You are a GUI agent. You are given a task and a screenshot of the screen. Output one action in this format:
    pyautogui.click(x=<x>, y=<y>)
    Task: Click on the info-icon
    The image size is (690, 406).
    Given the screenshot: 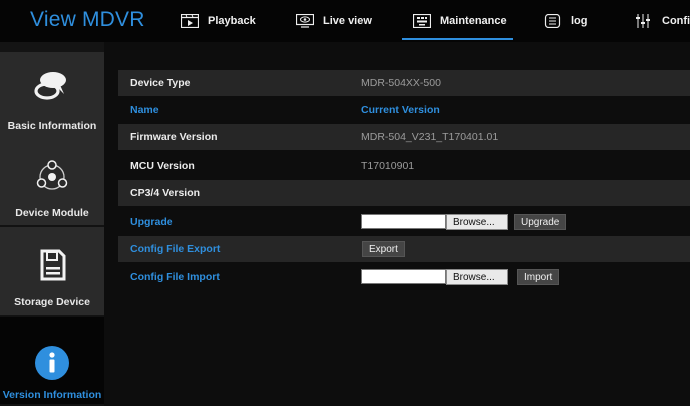 What is the action you would take?
    pyautogui.click(x=52, y=363)
    